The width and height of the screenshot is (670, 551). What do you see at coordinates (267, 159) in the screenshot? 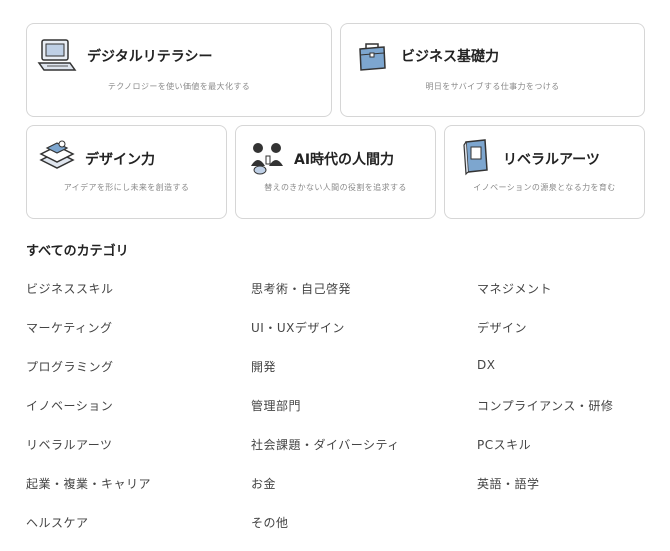
I see `people-talking-icon` at bounding box center [267, 159].